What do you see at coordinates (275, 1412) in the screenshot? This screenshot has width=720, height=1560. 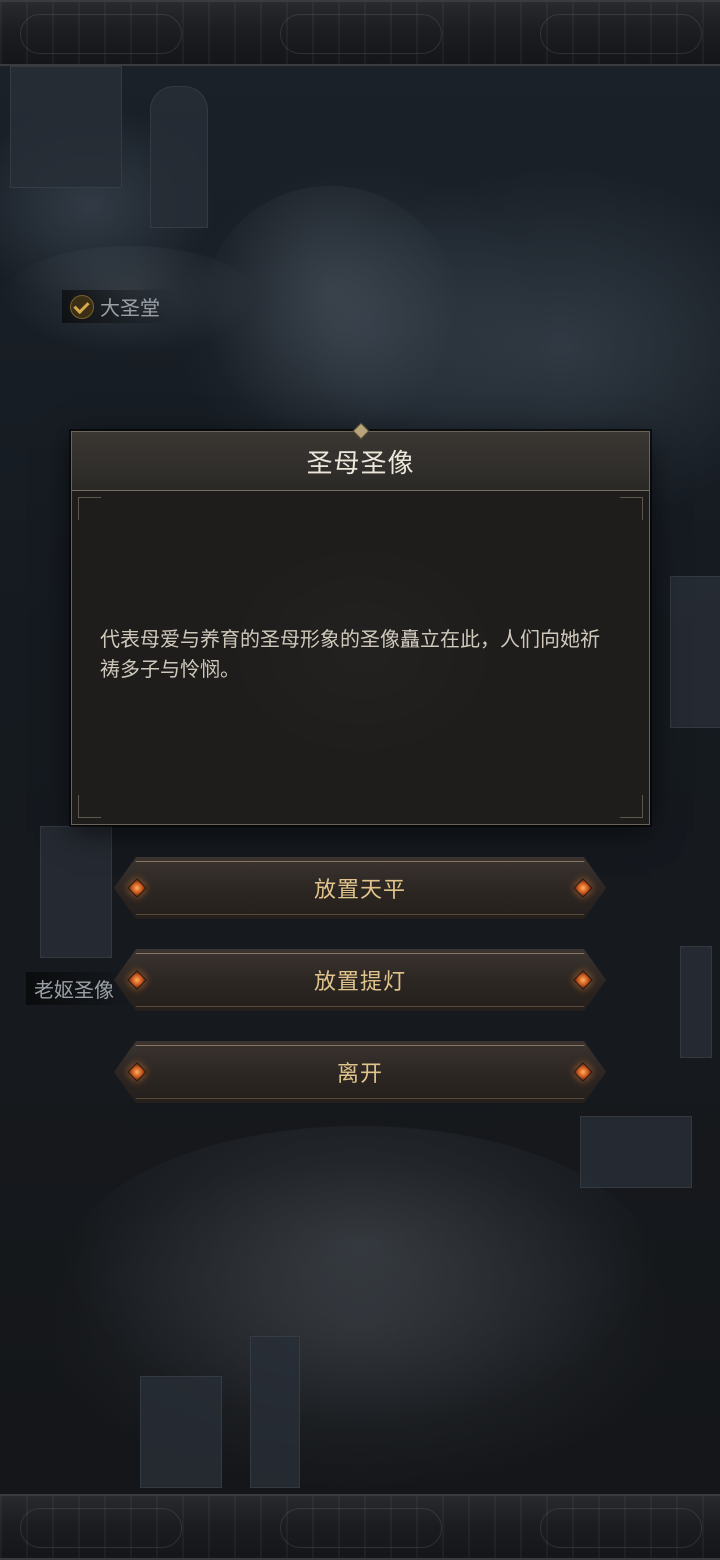 I see `ruin-tower` at bounding box center [275, 1412].